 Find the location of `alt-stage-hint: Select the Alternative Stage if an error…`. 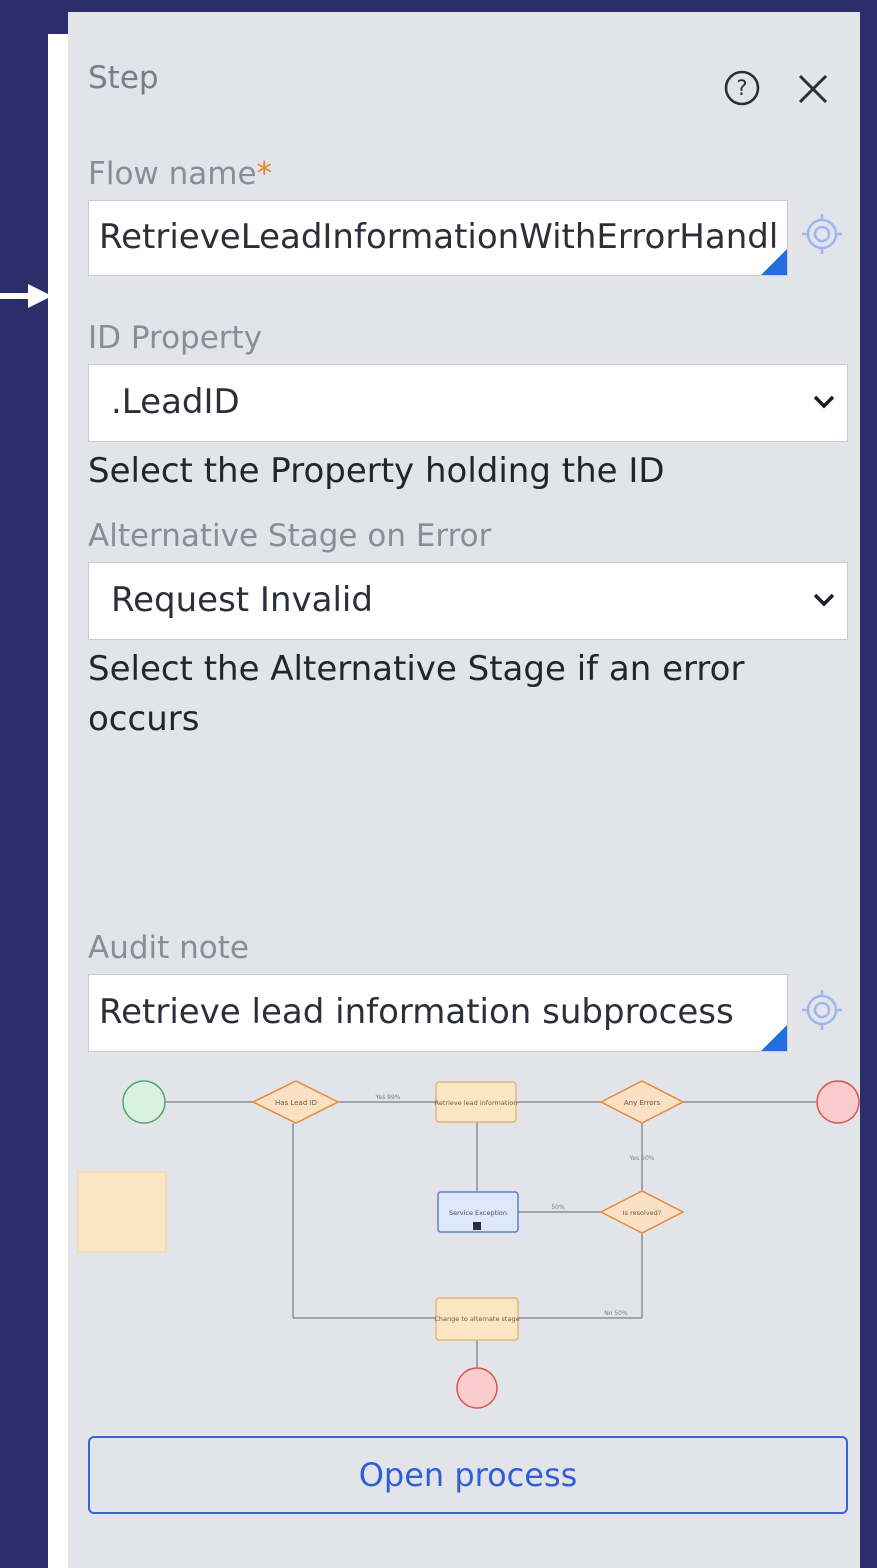

alt-stage-hint: Select the Alternative Stage if an error… is located at coordinates (416, 694).